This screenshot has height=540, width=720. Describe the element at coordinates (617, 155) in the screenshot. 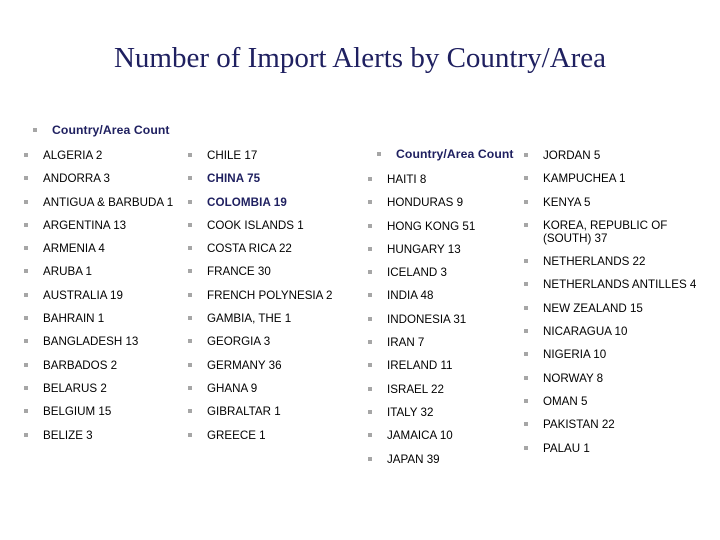

I see `list-item: JORDAN 5` at that location.